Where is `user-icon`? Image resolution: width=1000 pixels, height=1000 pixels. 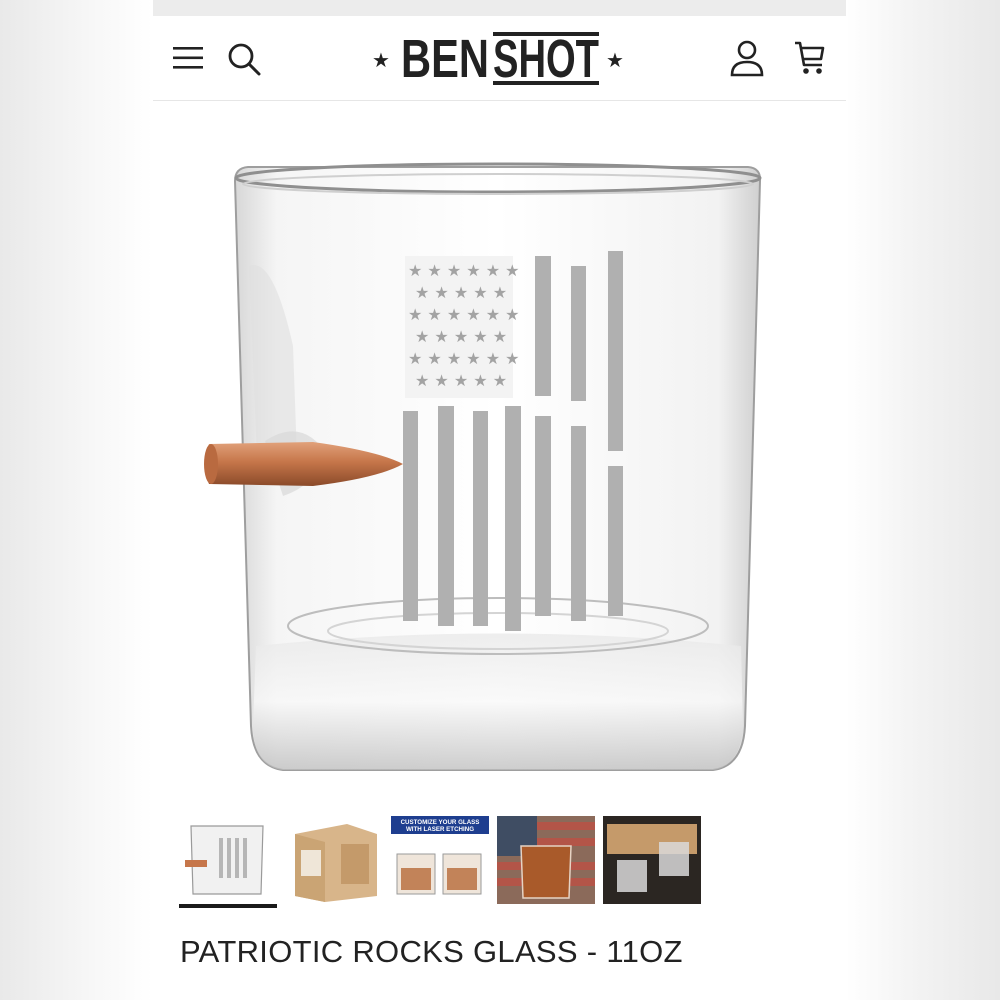
user-icon is located at coordinates (747, 58).